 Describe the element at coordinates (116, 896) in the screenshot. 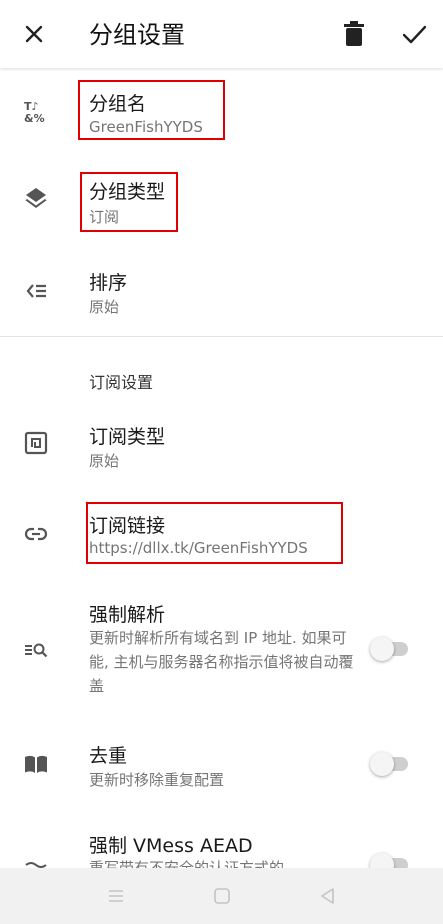

I see `menu-icon` at that location.